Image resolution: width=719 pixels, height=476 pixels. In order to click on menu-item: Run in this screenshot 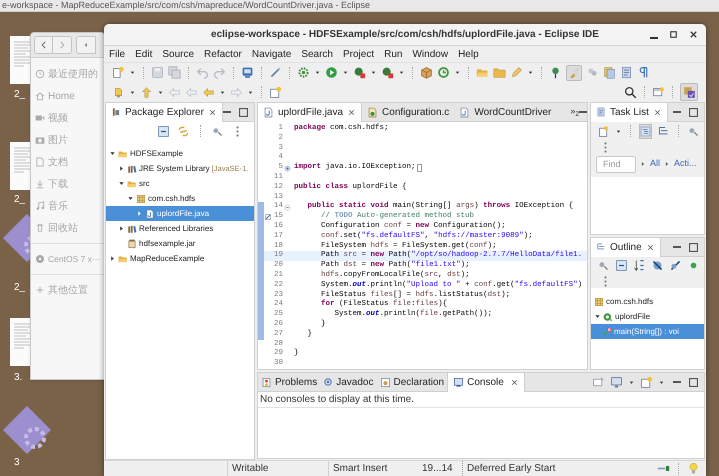, I will do `click(393, 54)`.